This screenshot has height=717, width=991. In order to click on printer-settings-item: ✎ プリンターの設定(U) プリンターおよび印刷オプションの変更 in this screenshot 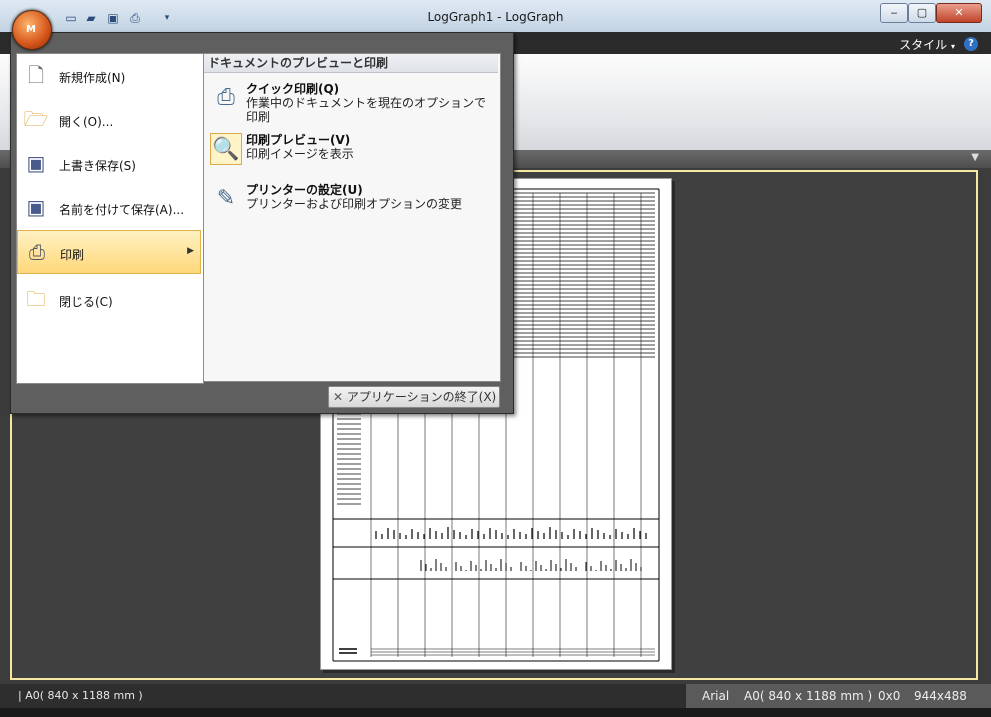, I will do `click(351, 203)`.